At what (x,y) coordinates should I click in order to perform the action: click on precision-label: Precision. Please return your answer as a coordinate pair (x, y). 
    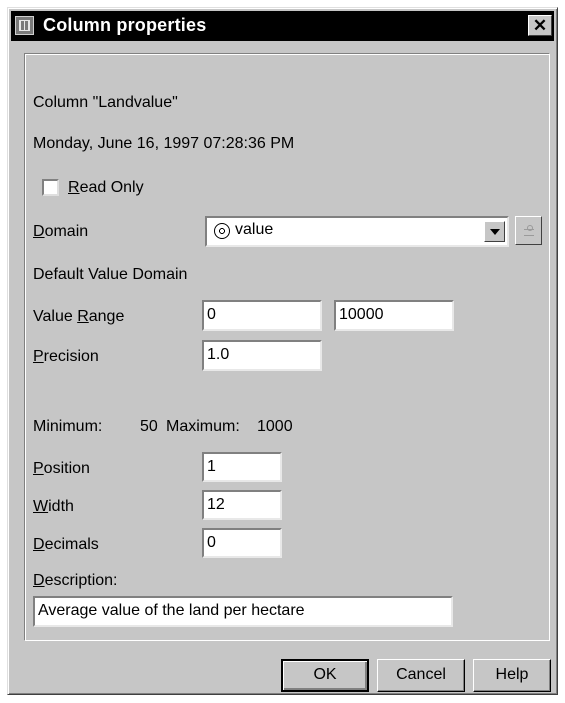
    Looking at the image, I should click on (66, 356).